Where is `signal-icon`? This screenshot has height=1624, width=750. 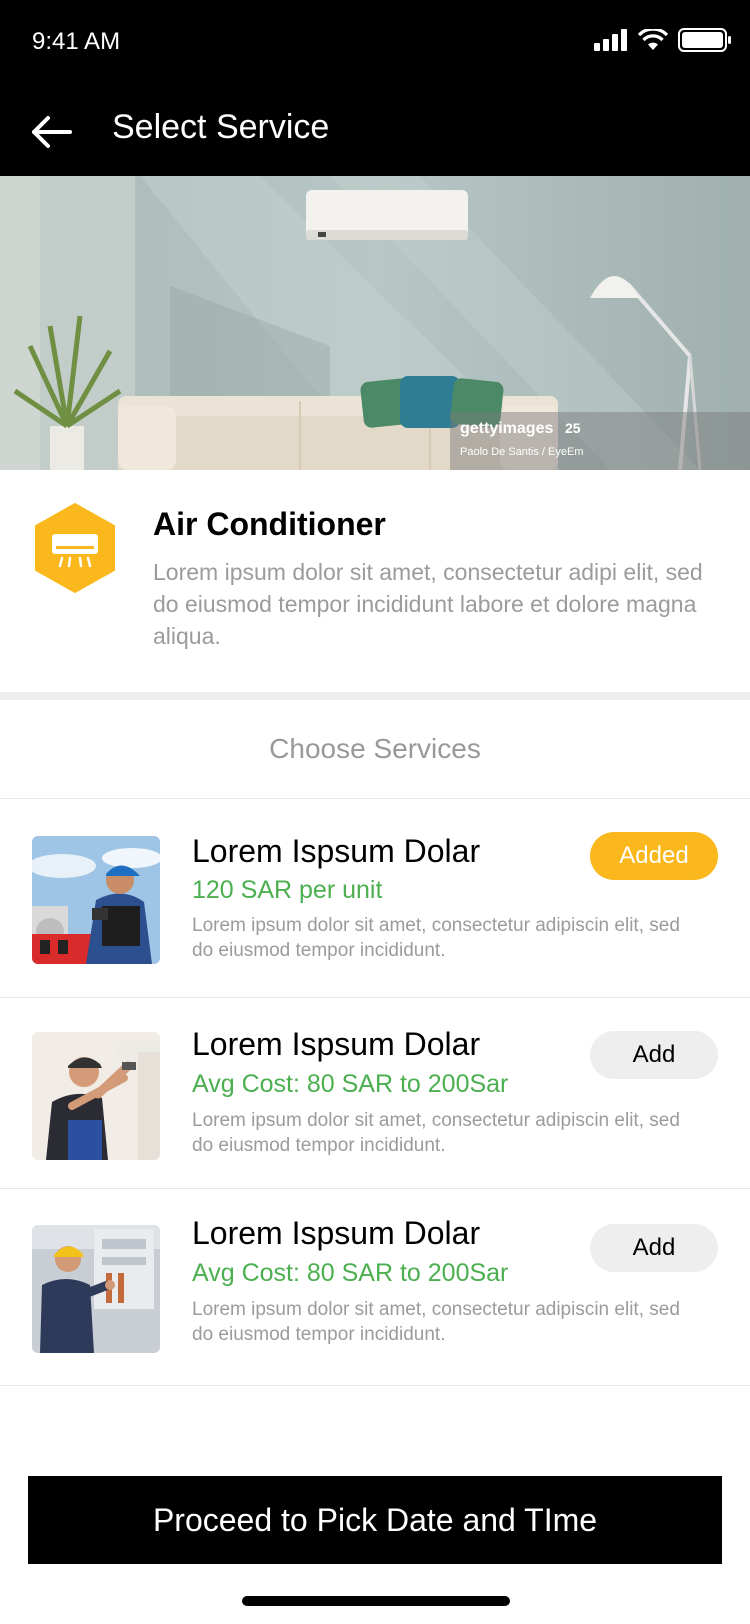 signal-icon is located at coordinates (610, 40).